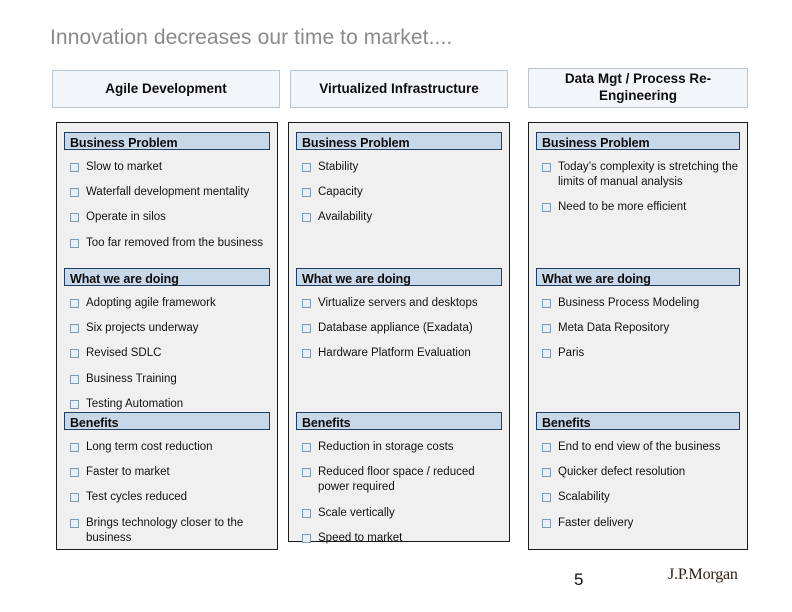 This screenshot has height=612, width=792. I want to click on bullet-label: Testing Automation, so click(135, 403).